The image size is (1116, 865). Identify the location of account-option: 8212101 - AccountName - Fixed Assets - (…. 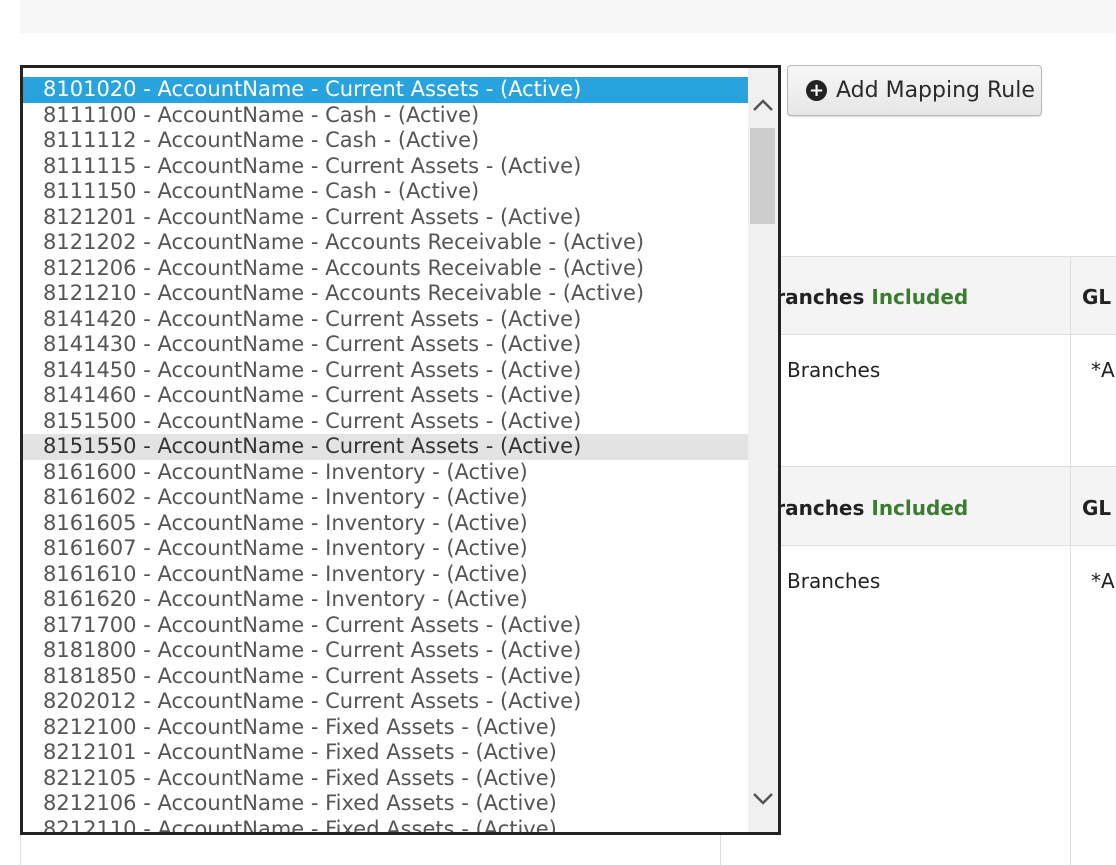
(386, 753).